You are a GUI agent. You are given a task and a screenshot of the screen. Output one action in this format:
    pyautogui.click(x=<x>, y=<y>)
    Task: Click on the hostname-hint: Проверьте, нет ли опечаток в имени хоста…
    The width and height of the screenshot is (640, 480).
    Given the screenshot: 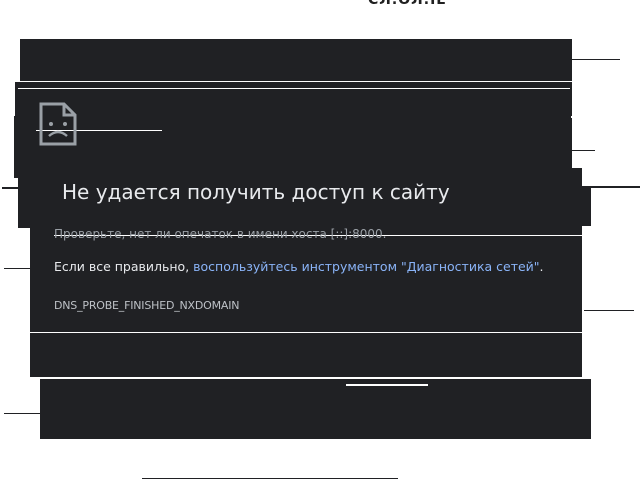 What is the action you would take?
    pyautogui.click(x=220, y=234)
    